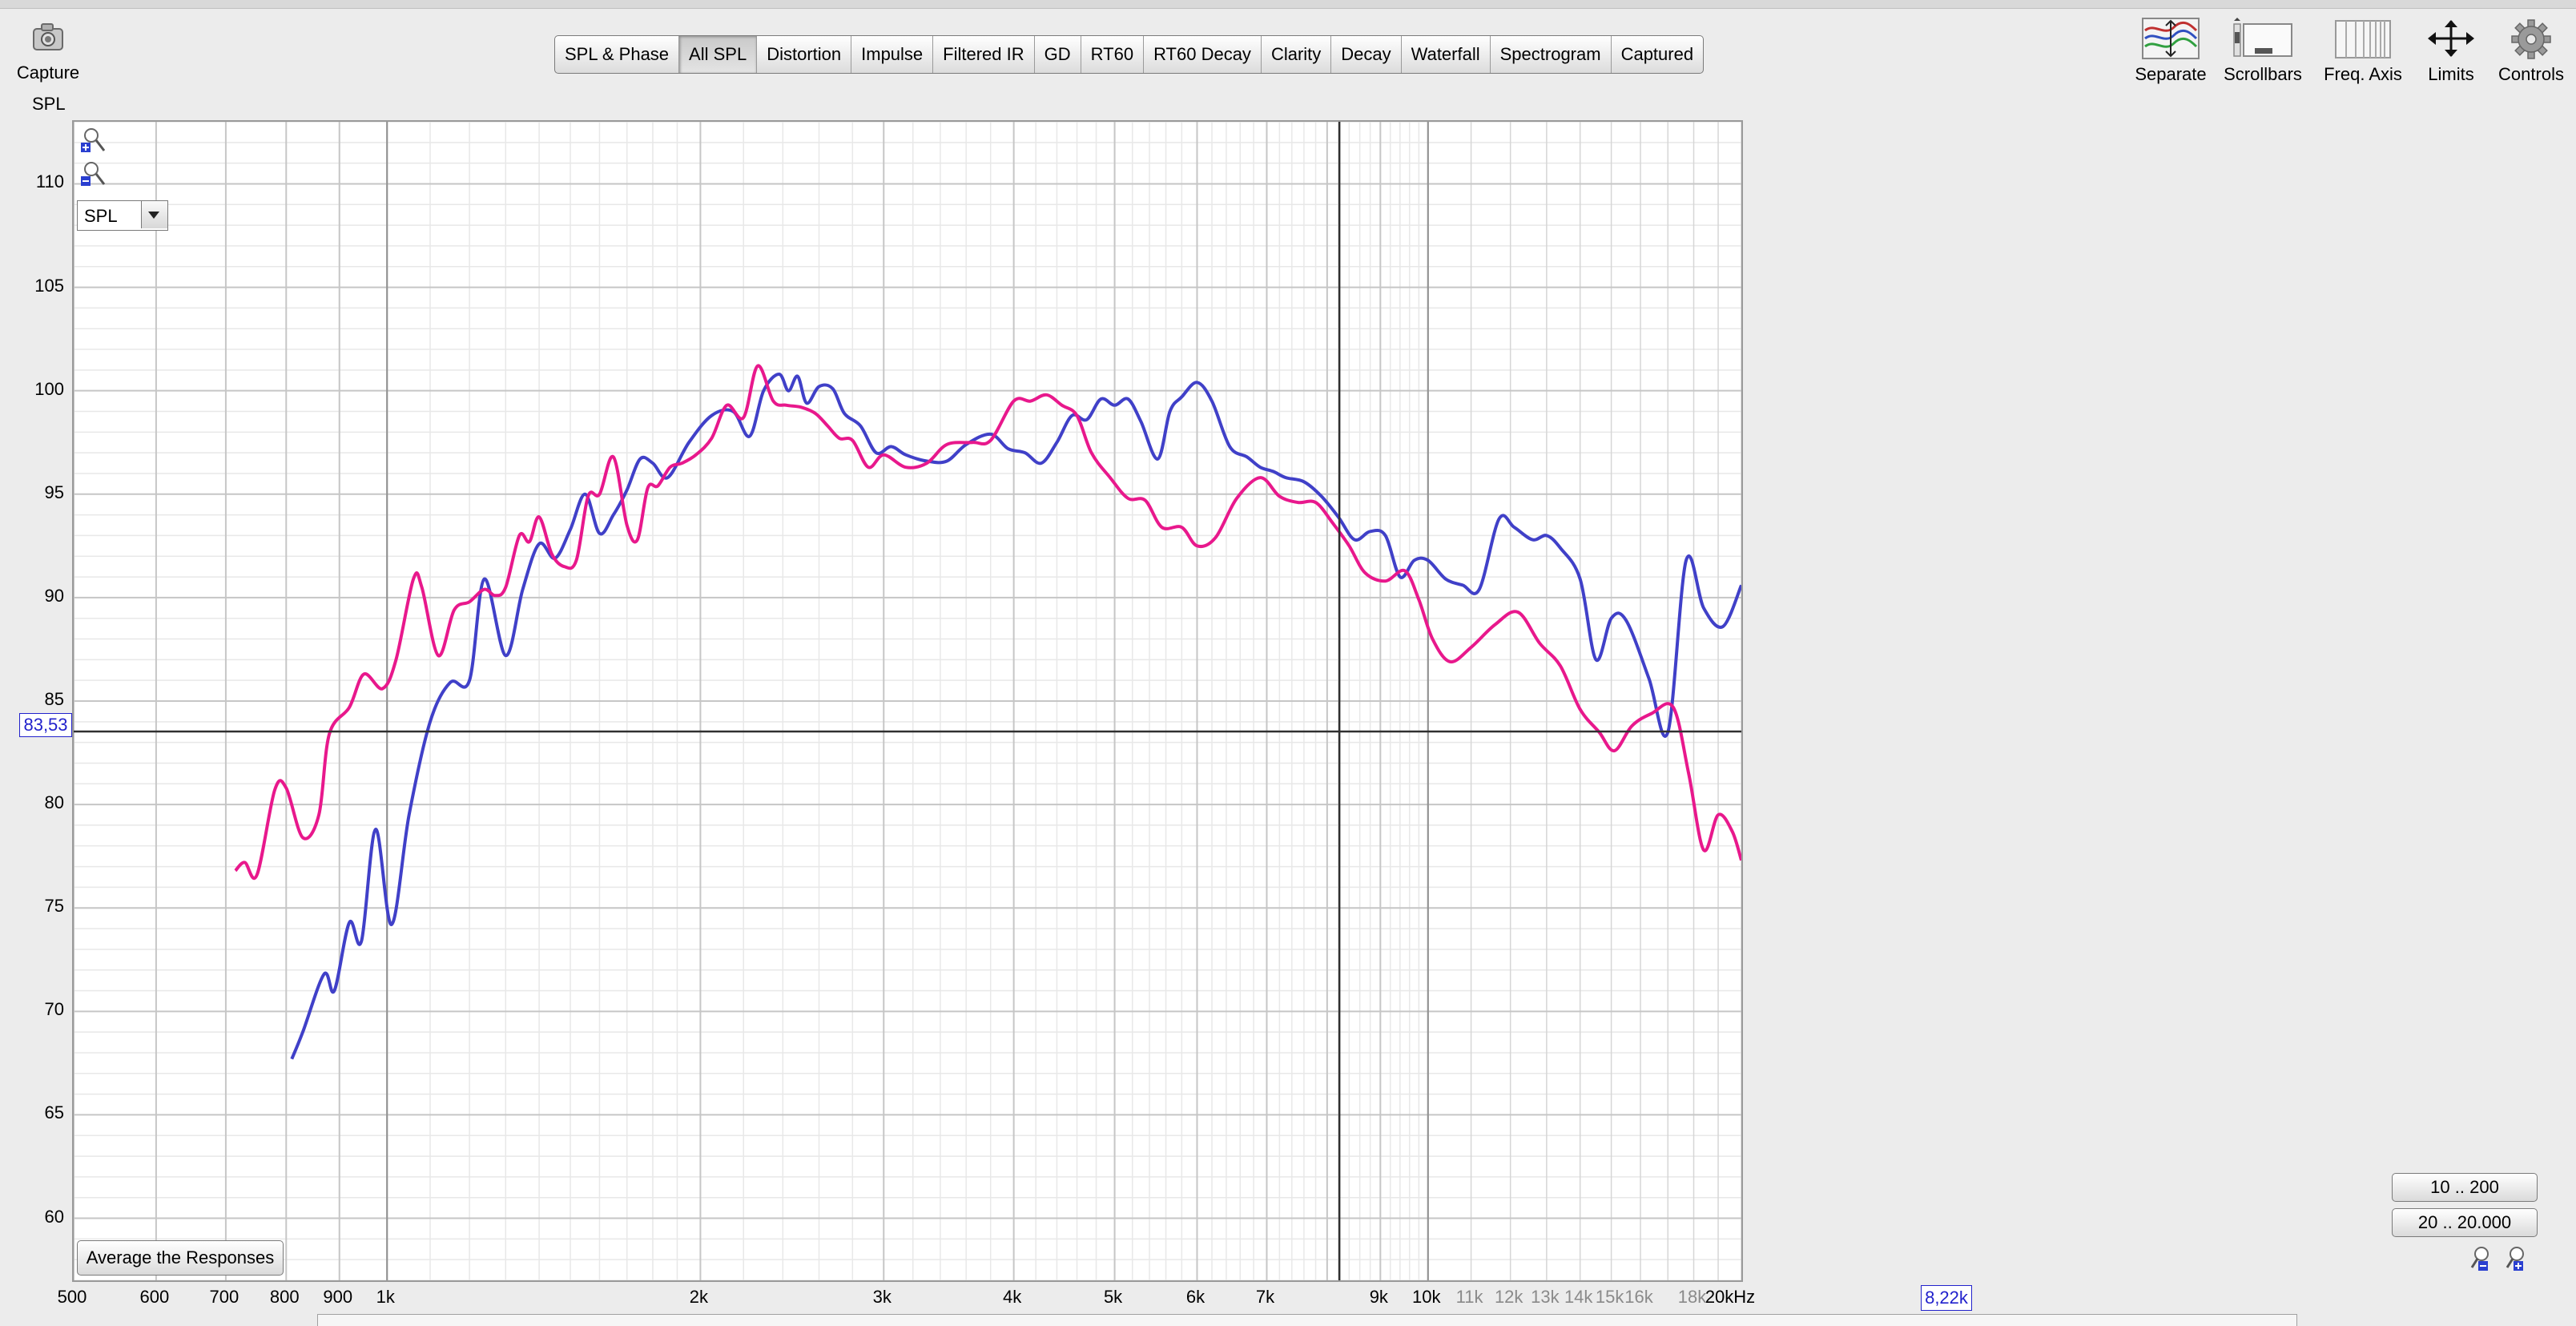  I want to click on zoom-in-icon, so click(93, 140).